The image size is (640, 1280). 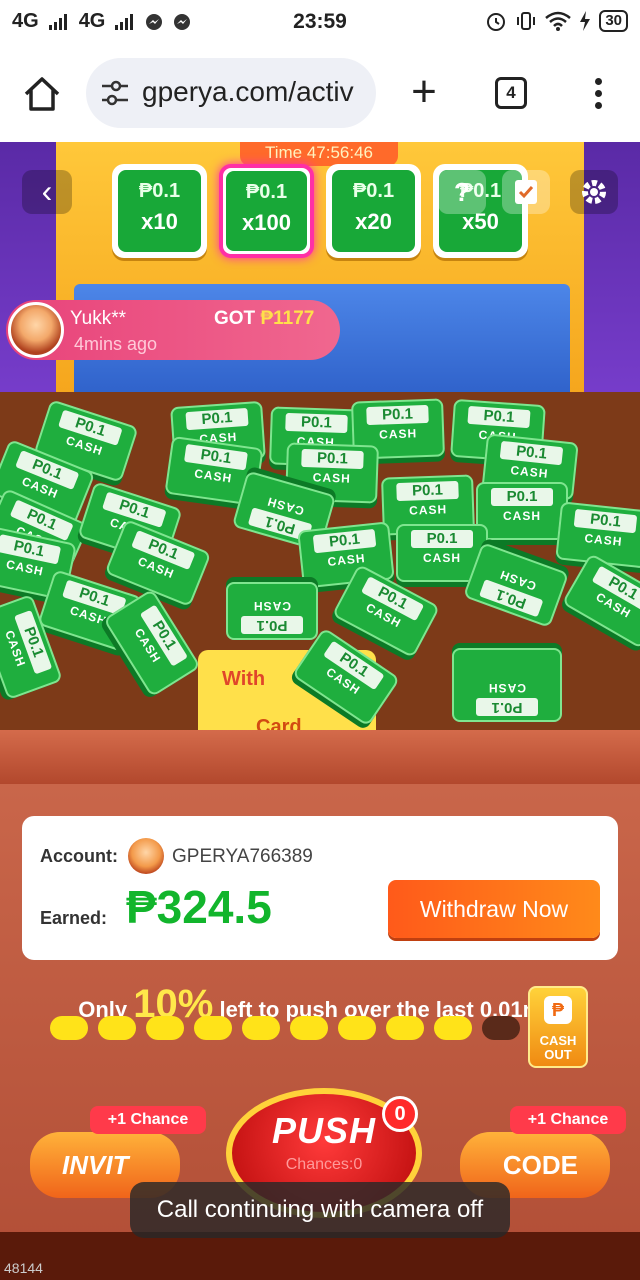 What do you see at coordinates (320, 22) in the screenshot?
I see `status-bar: 4G 4G 23:59 30` at bounding box center [320, 22].